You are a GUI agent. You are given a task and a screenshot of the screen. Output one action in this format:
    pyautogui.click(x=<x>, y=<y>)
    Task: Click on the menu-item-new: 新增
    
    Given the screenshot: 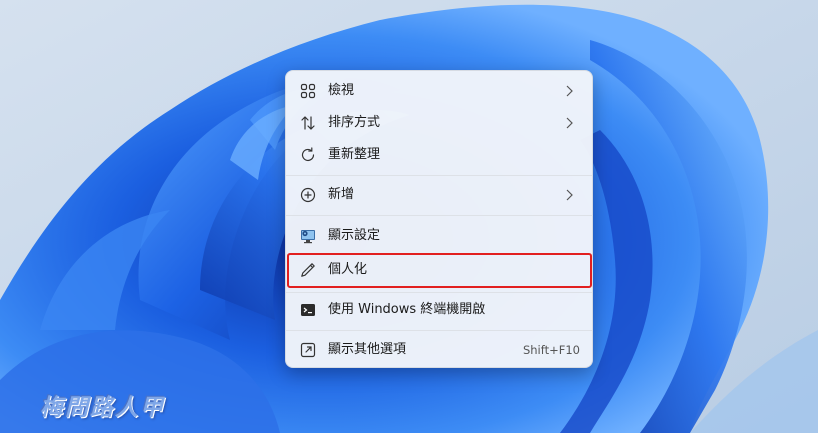 What is the action you would take?
    pyautogui.click(x=439, y=195)
    